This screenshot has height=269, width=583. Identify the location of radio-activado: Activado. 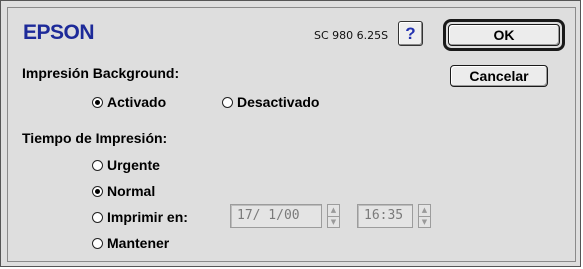
(129, 102).